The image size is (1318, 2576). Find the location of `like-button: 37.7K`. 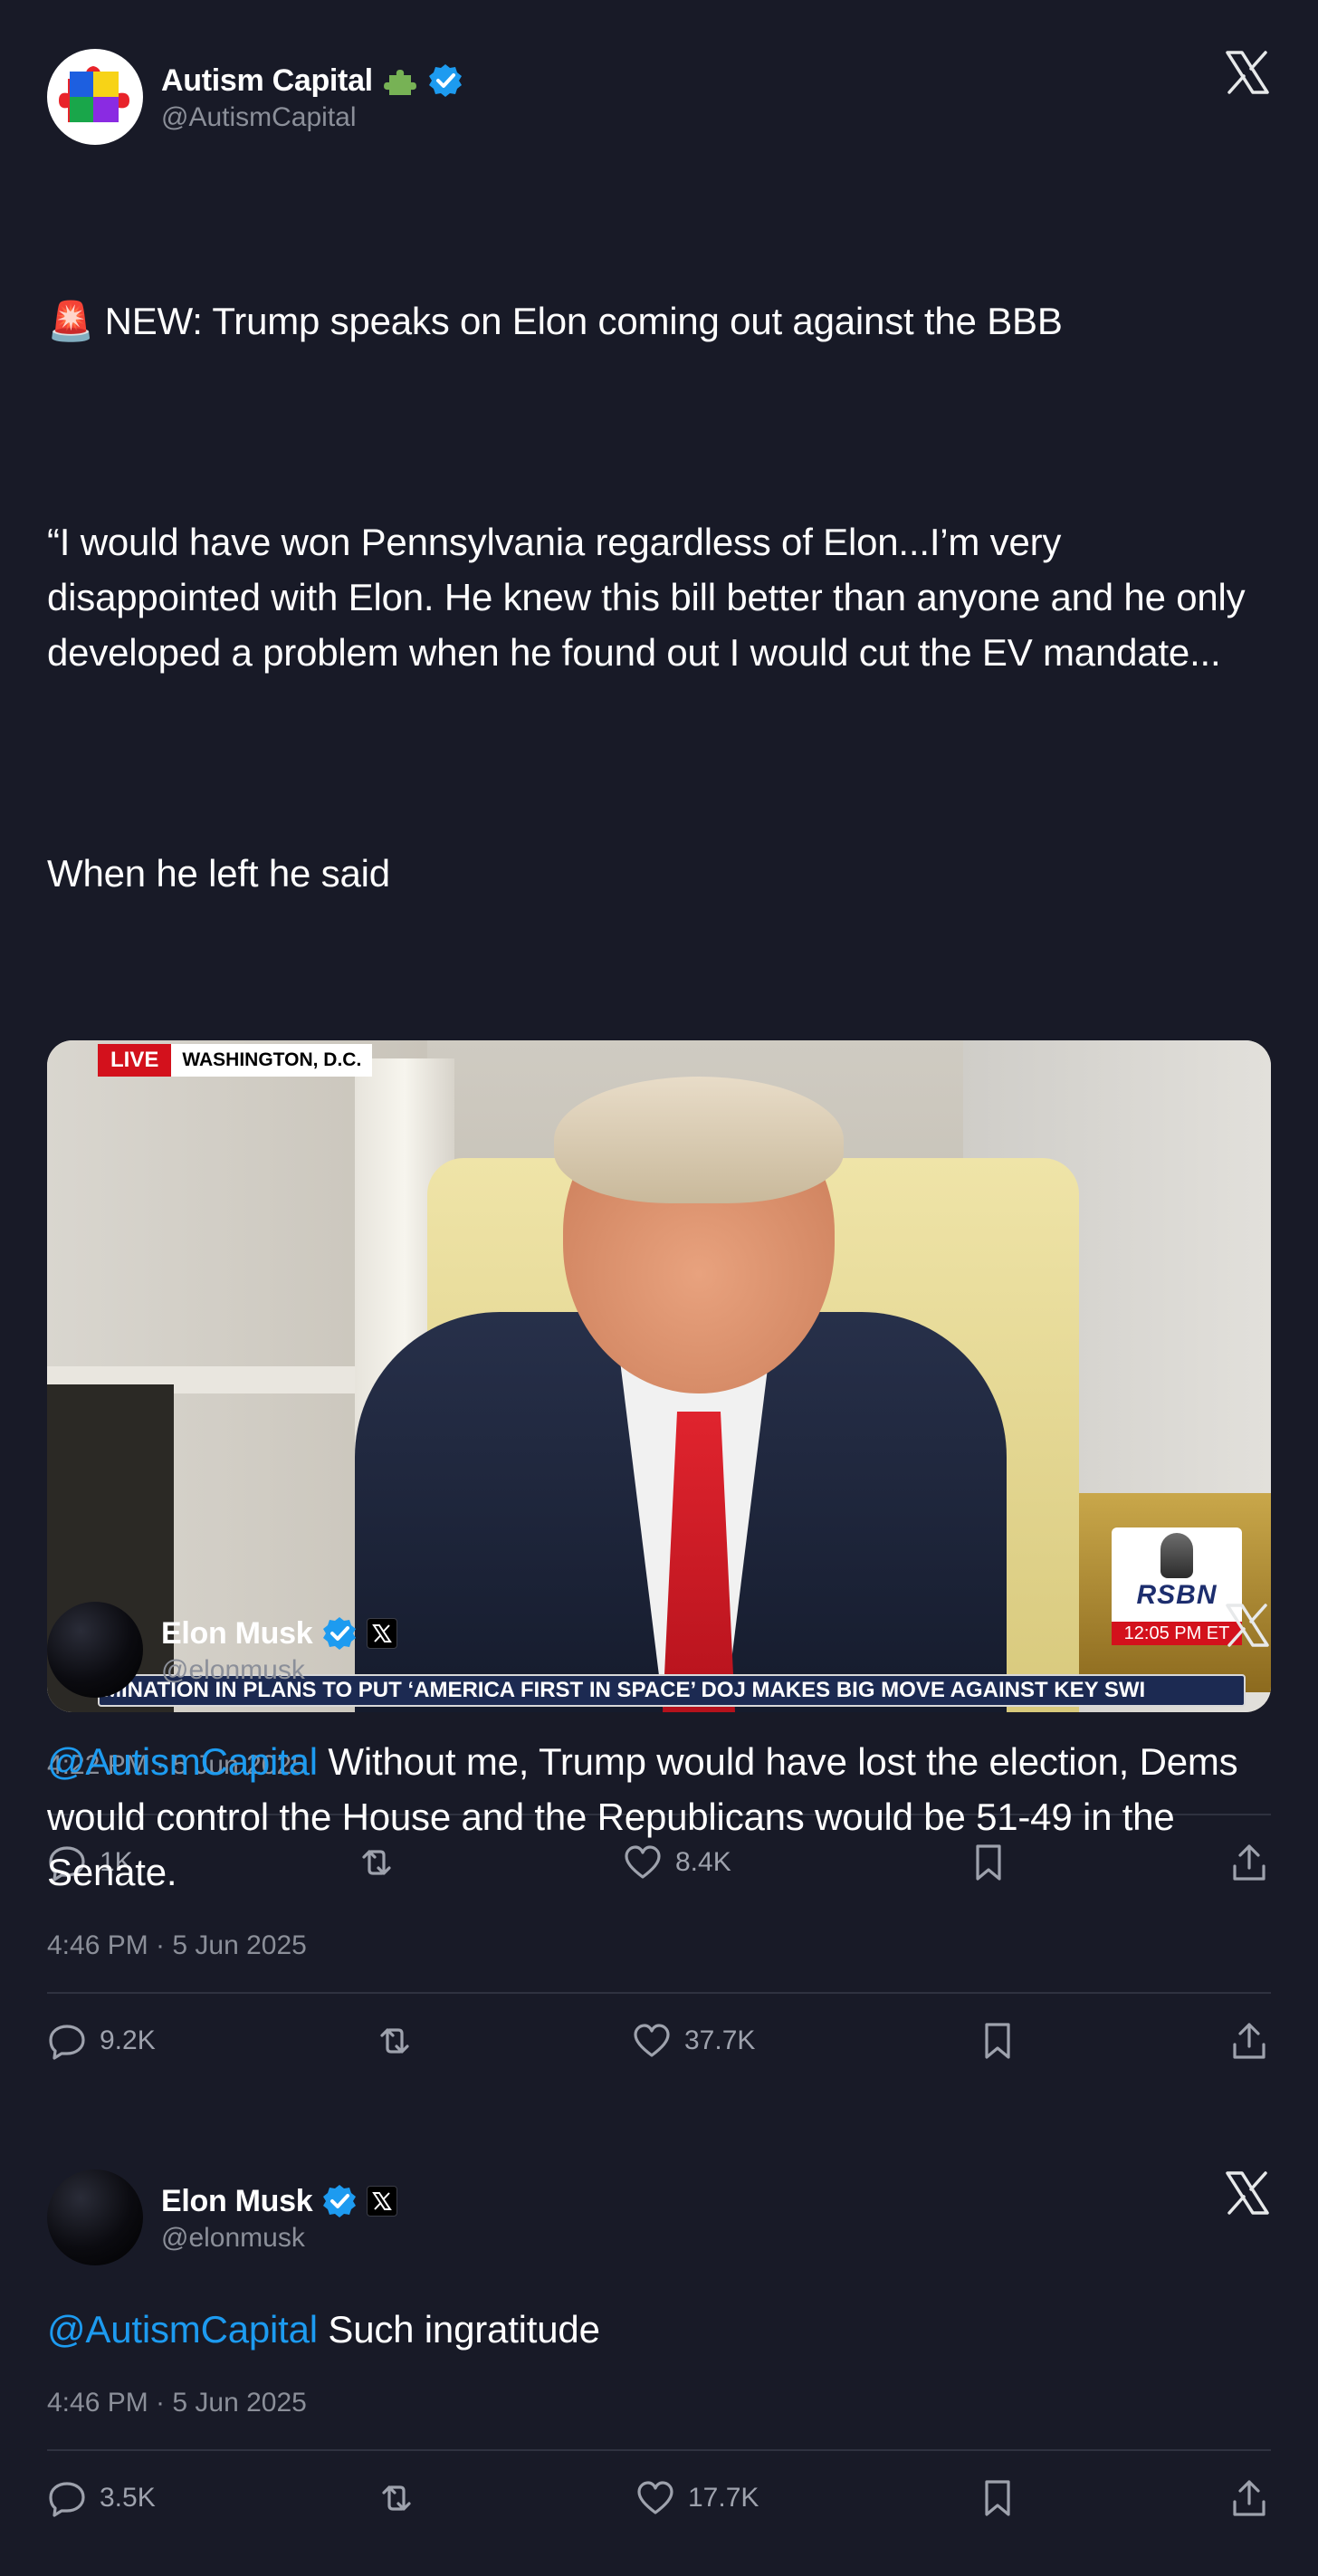

like-button: 37.7K is located at coordinates (694, 2041).